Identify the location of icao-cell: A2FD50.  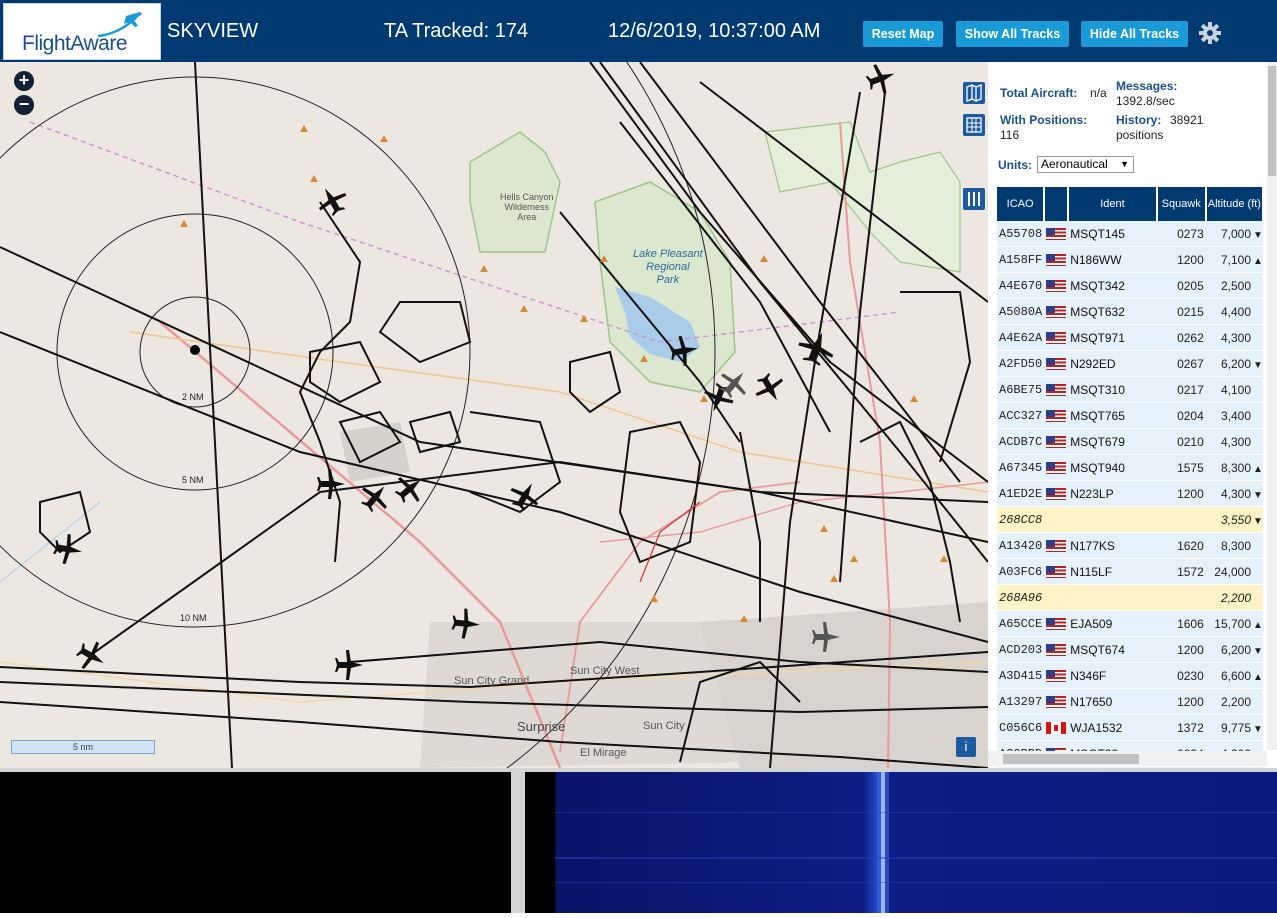
(1021, 363).